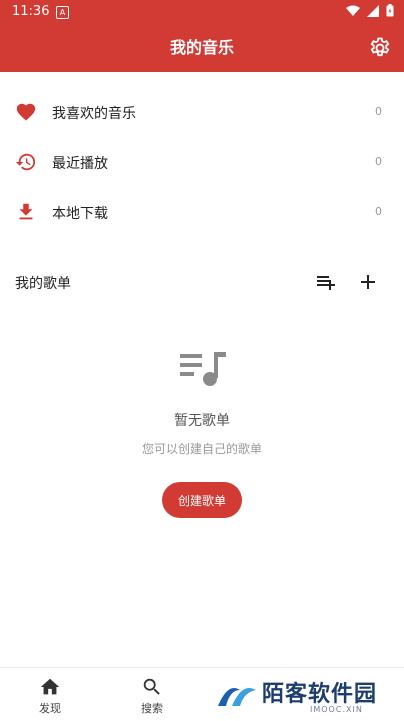 The height and width of the screenshot is (721, 404). Describe the element at coordinates (380, 48) in the screenshot. I see `gear-icon` at that location.